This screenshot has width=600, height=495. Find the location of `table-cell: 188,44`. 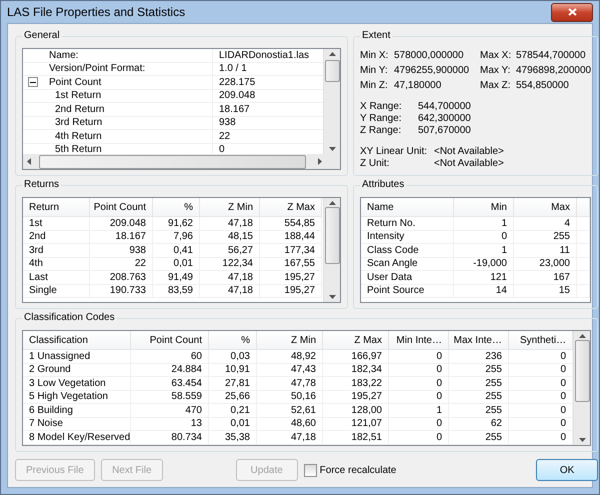

table-cell: 188,44 is located at coordinates (291, 237).